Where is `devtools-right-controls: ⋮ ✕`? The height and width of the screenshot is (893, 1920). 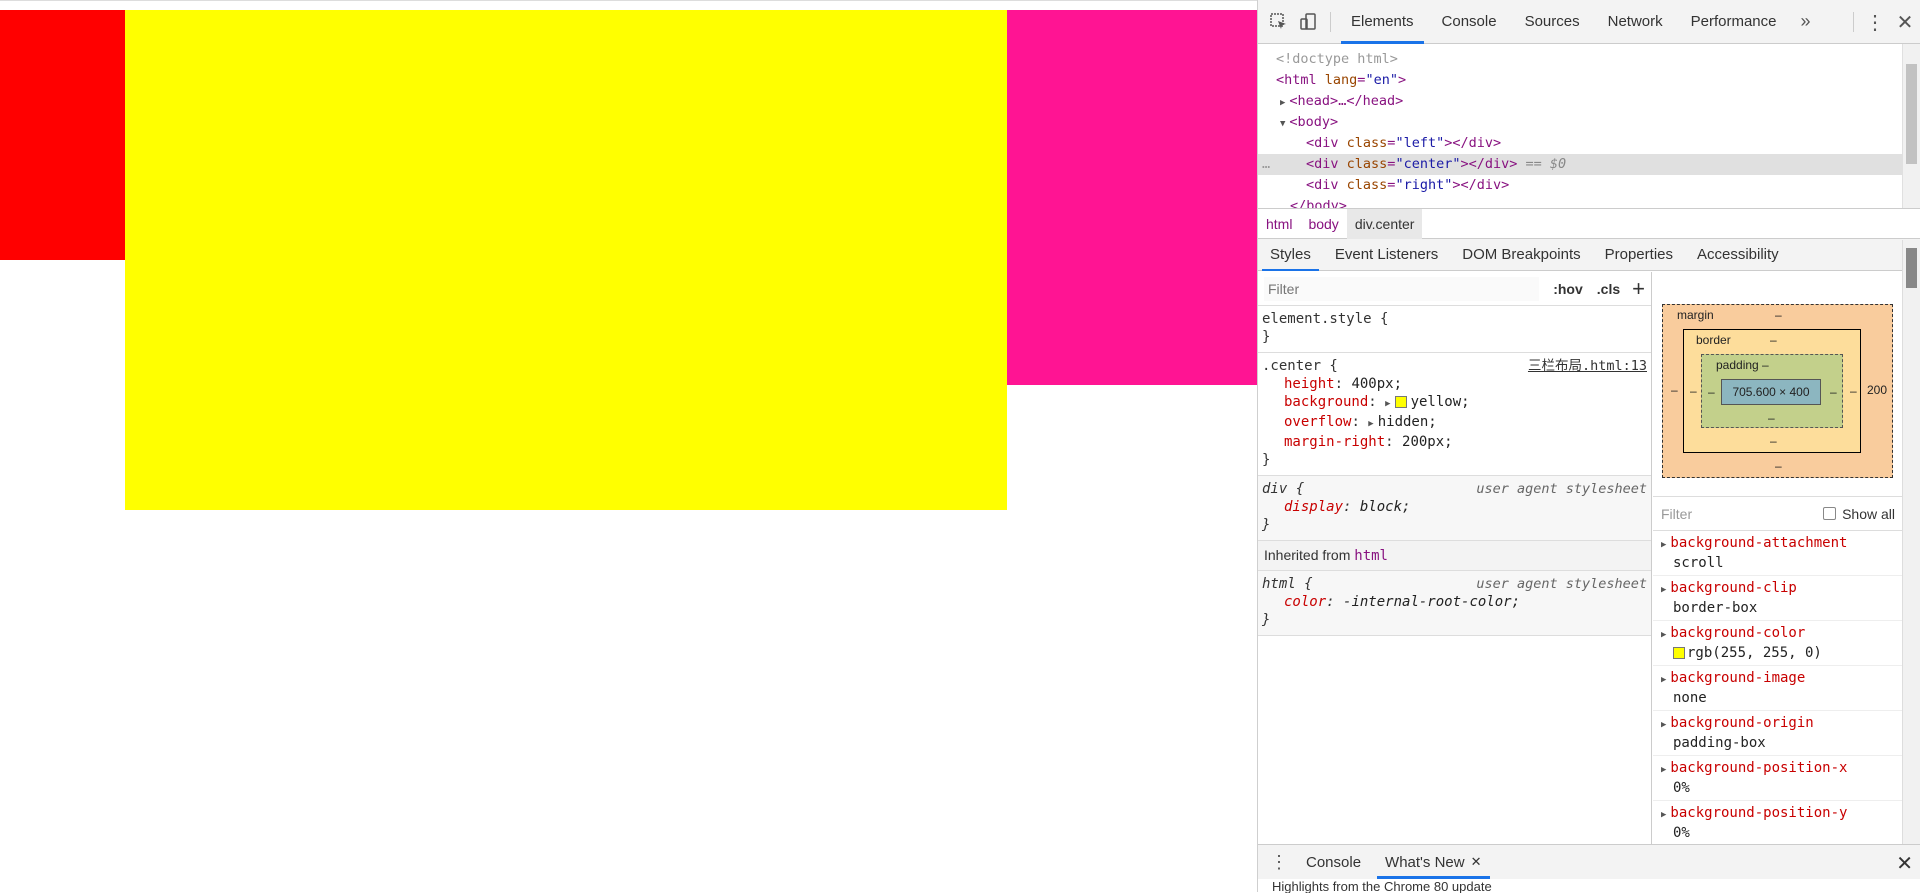
devtools-right-controls: ⋮ ✕ is located at coordinates (1883, 22).